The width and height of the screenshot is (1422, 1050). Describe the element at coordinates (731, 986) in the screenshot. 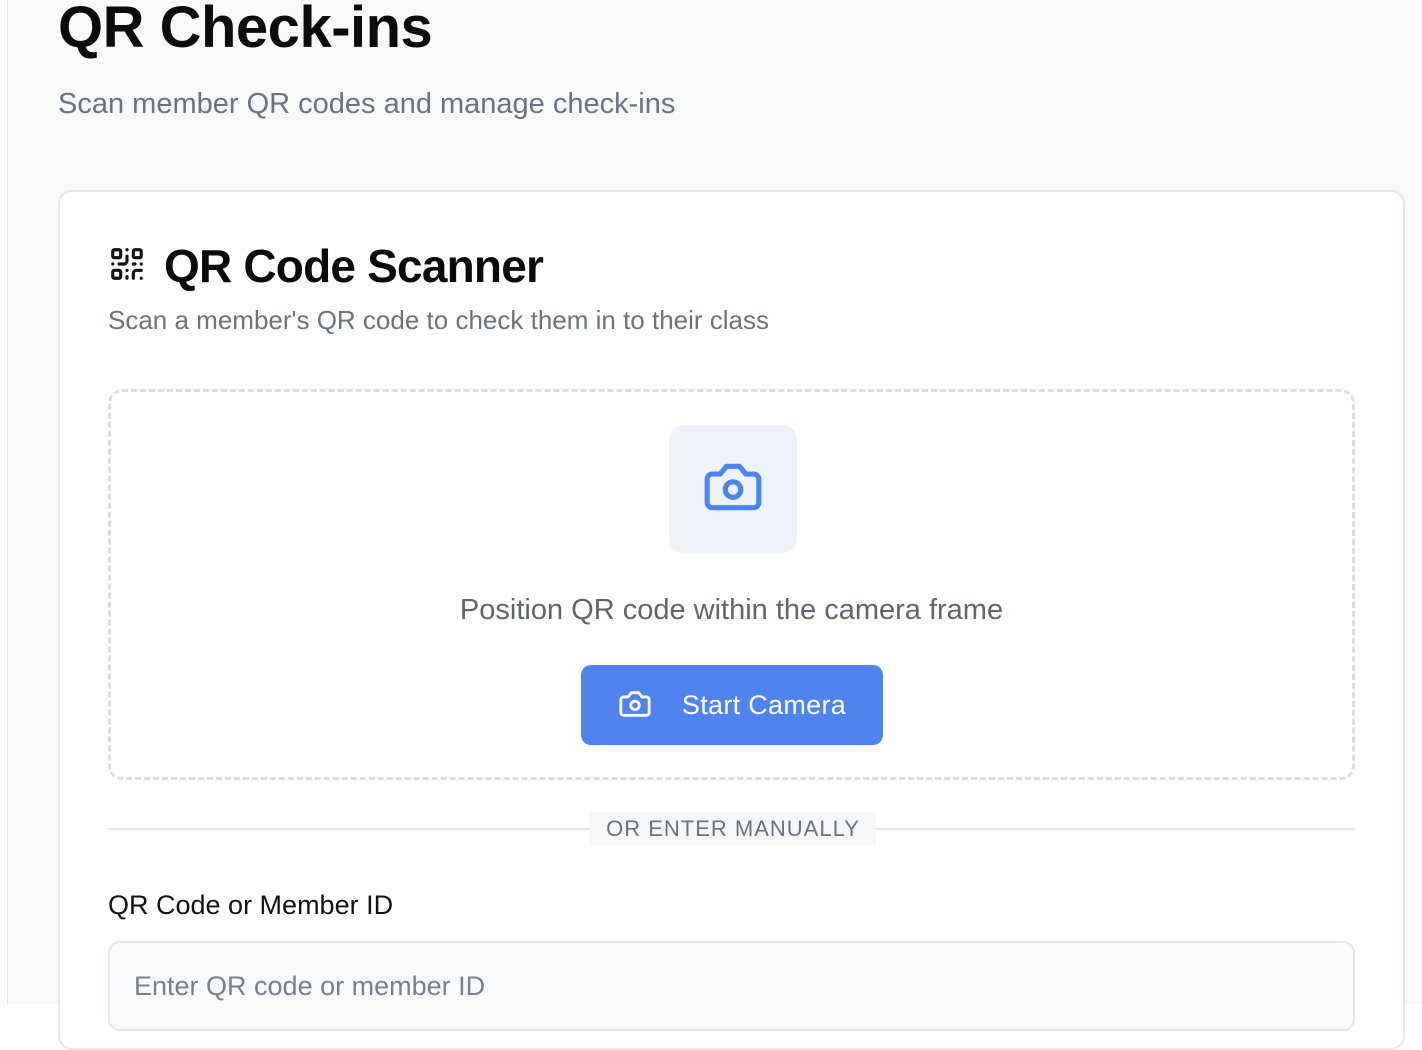

I see `qr-code-member-id-input` at that location.